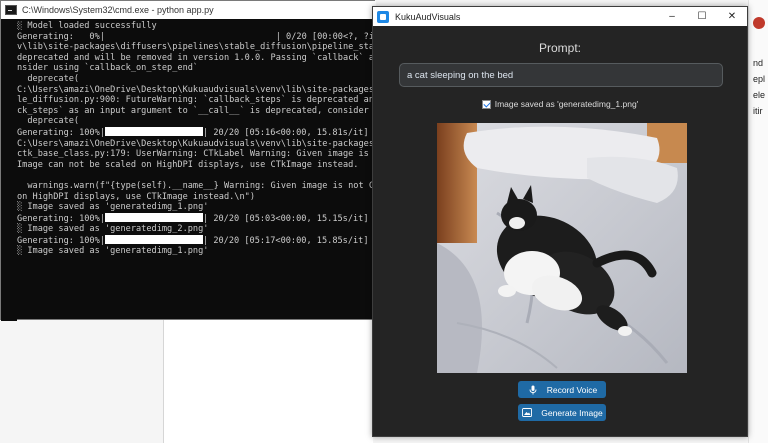 The image size is (768, 443). What do you see at coordinates (561, 75) in the screenshot?
I see `prompt-input` at bounding box center [561, 75].